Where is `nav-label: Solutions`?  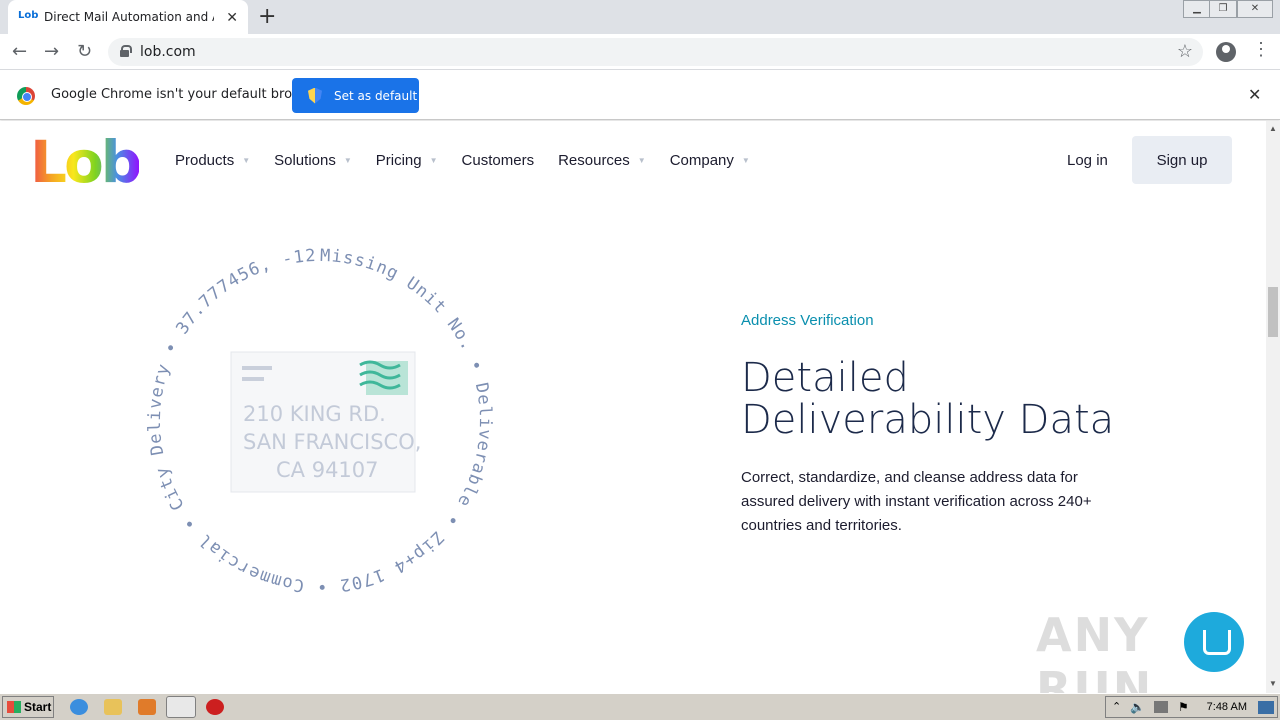 nav-label: Solutions is located at coordinates (305, 160).